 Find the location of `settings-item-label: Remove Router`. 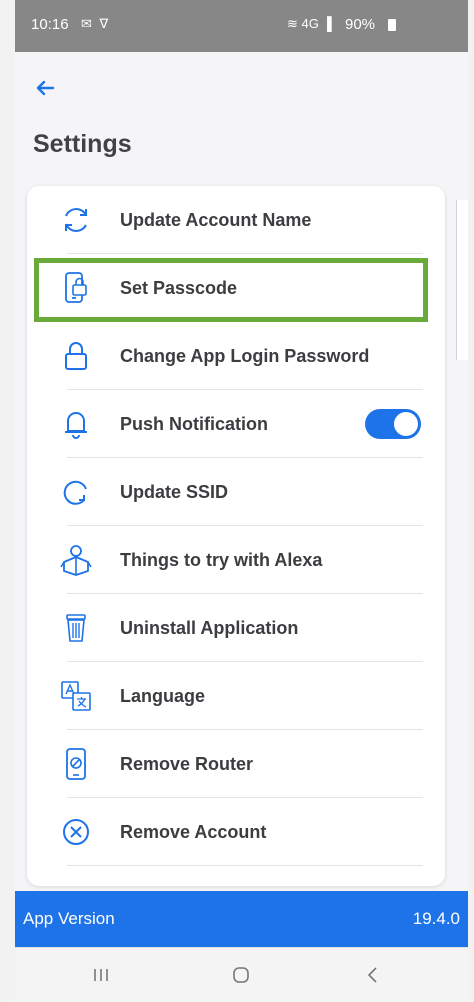

settings-item-label: Remove Router is located at coordinates (187, 763).